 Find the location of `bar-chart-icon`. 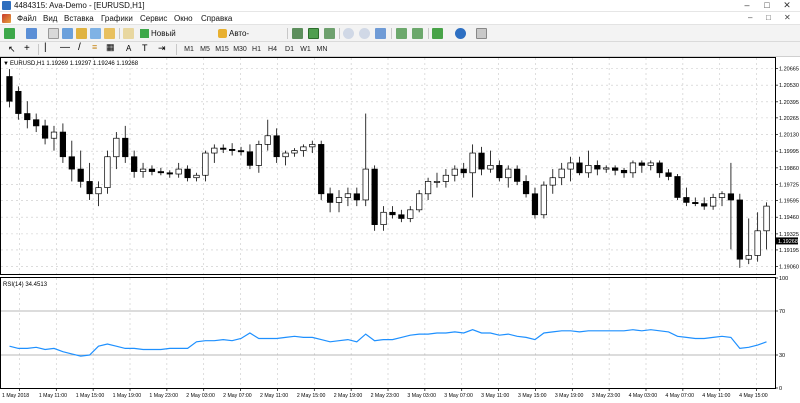

bar-chart-icon is located at coordinates (297, 33).